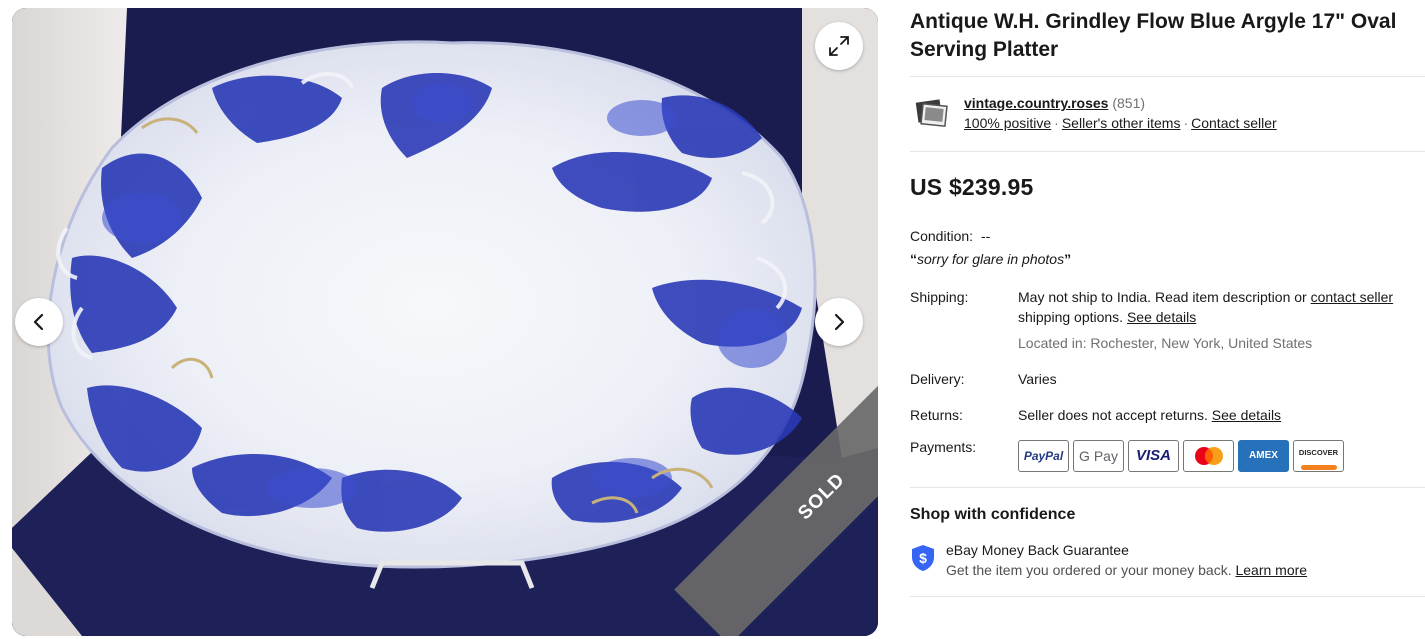  I want to click on google-pay-logo: G Pay, so click(1098, 456).